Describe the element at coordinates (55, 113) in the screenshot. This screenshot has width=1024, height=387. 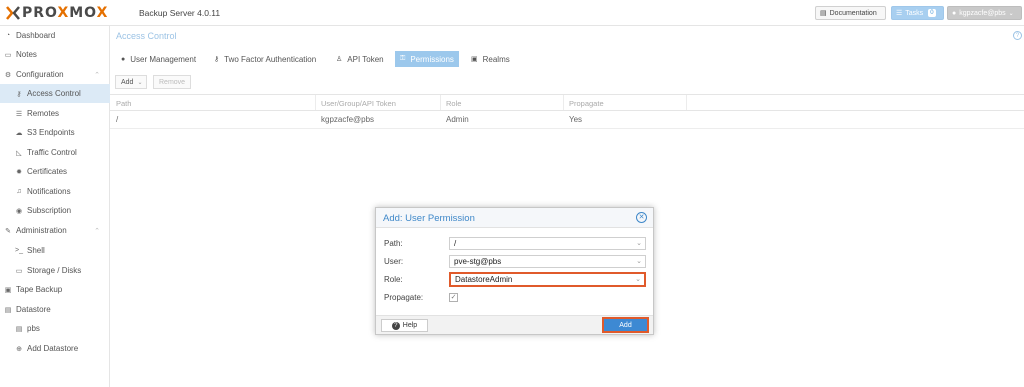
I see `sidebar-item-remotes: ☰ Remotes` at that location.